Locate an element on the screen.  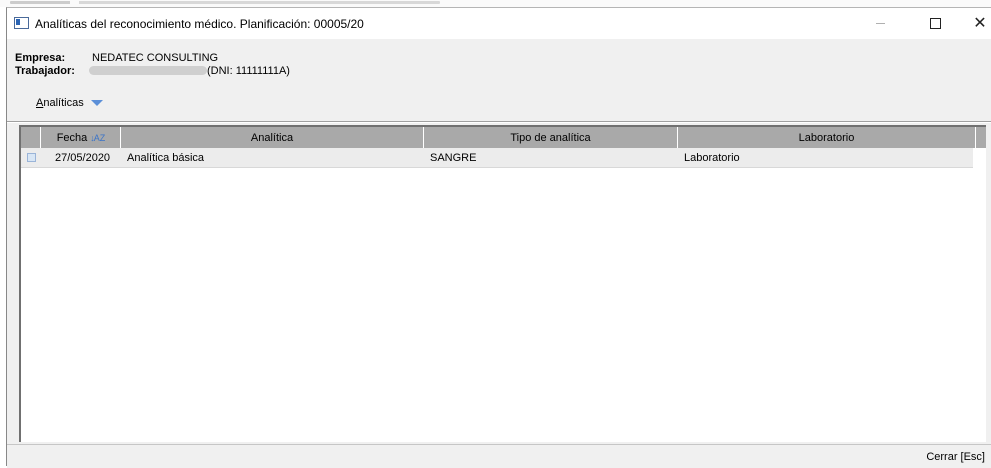
cell-tipo: SANGRE is located at coordinates (551, 157).